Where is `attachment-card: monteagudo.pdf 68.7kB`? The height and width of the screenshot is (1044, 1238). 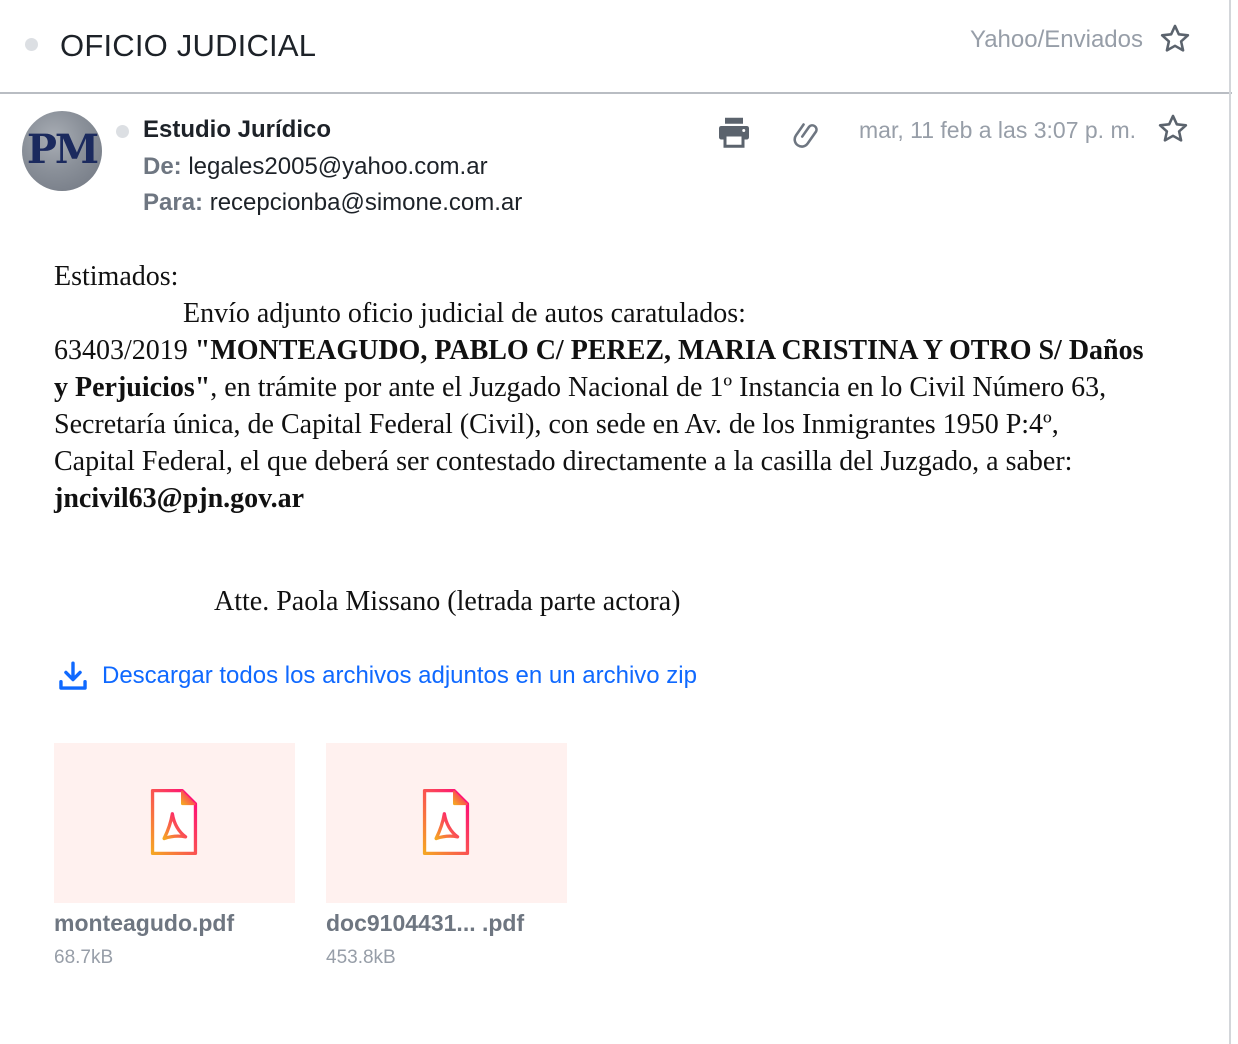
attachment-card: monteagudo.pdf 68.7kB is located at coordinates (174, 856).